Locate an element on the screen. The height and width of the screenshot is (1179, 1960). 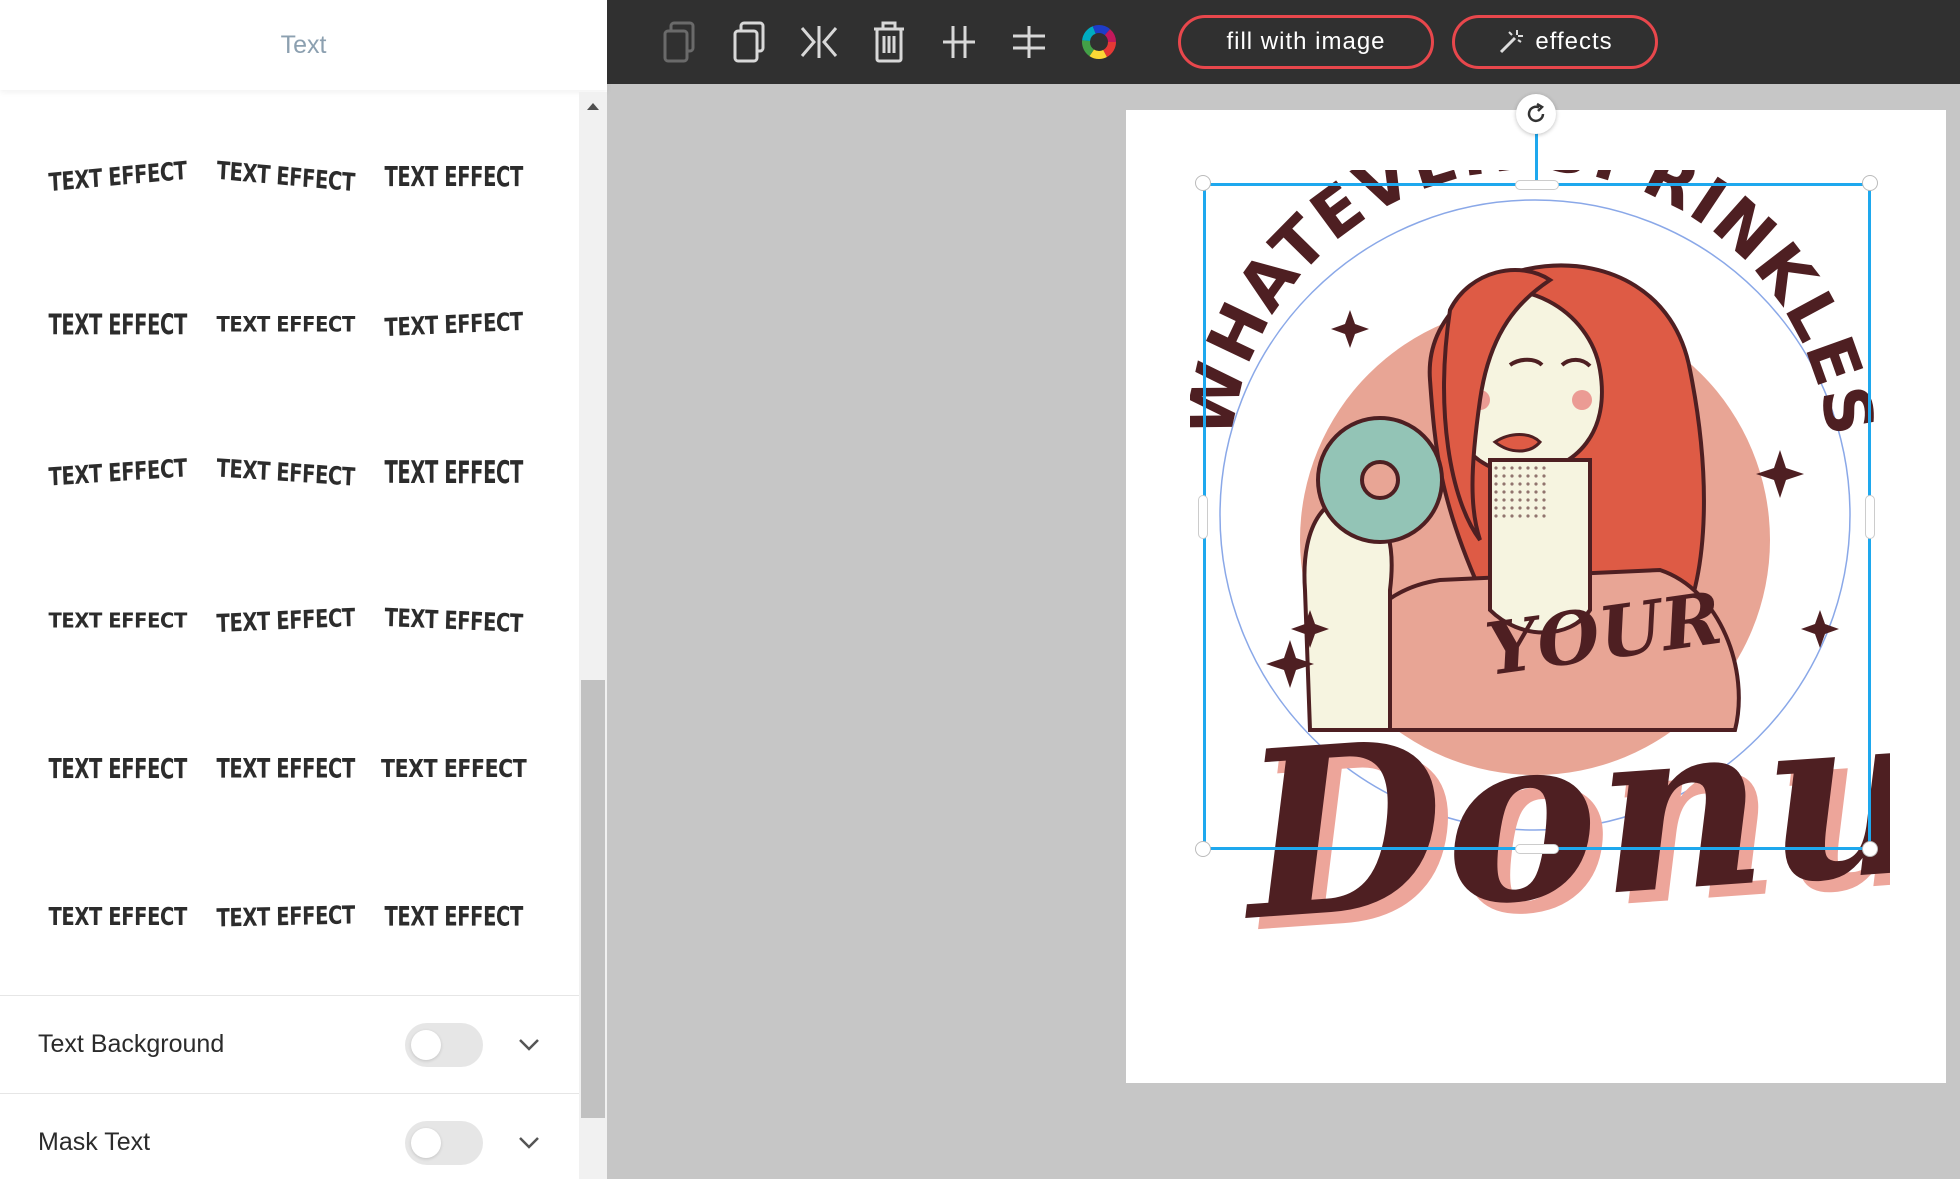
align-horizontal-icon is located at coordinates (1029, 42).